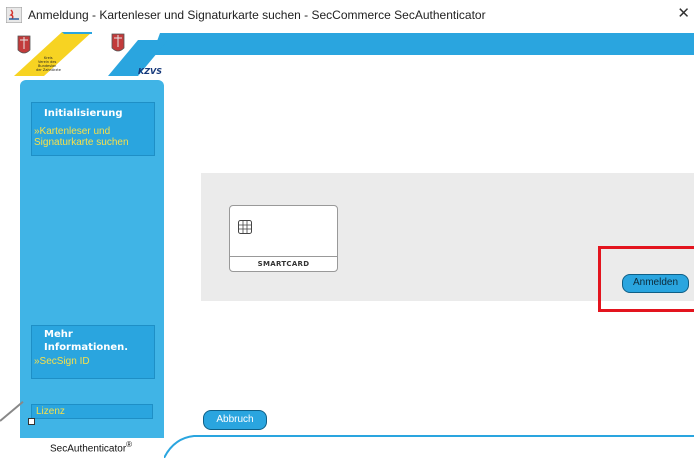  I want to click on brand-name: SecAuthenticator, so click(88, 449).